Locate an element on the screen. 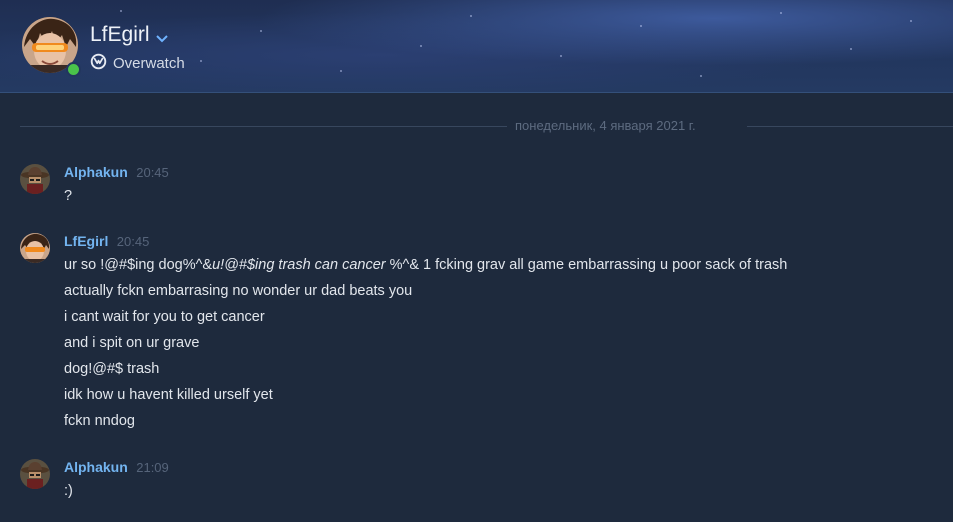 The width and height of the screenshot is (953, 522). author-name: LfEgirl is located at coordinates (86, 241).